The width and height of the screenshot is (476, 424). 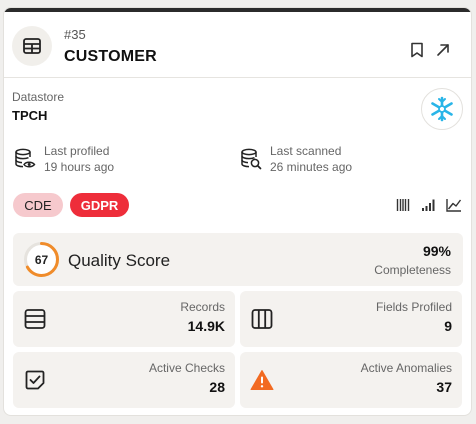 I want to click on rows-icon, so click(x=35, y=319).